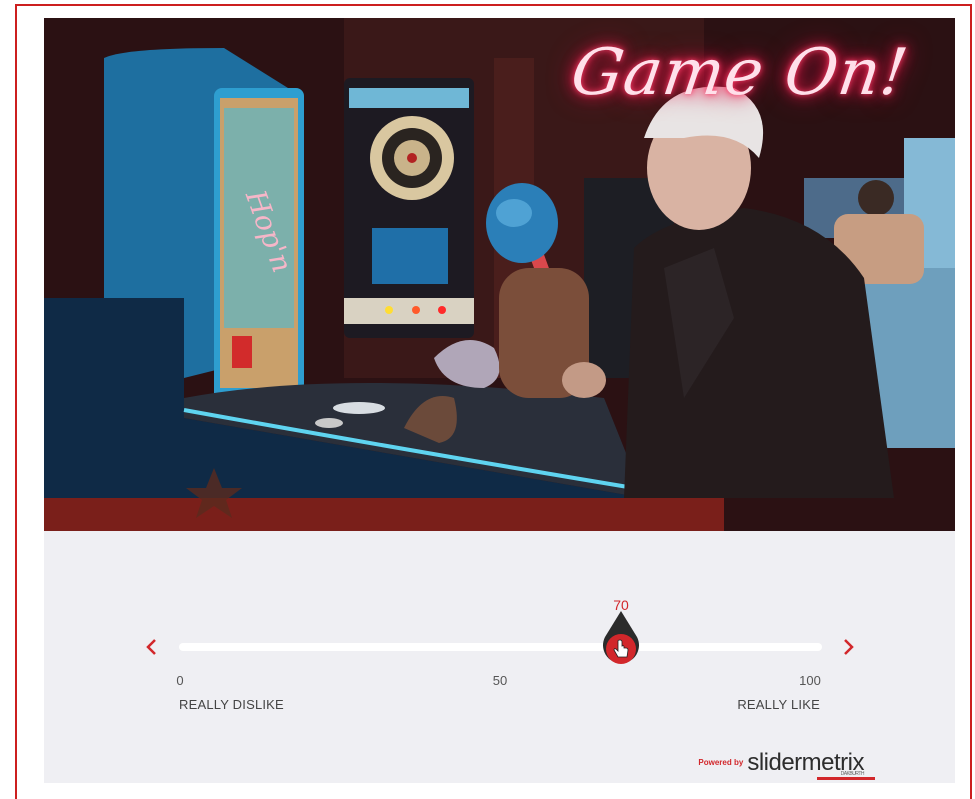 The height and width of the screenshot is (799, 975). What do you see at coordinates (810, 680) in the screenshot?
I see `tick-label-max: 100` at bounding box center [810, 680].